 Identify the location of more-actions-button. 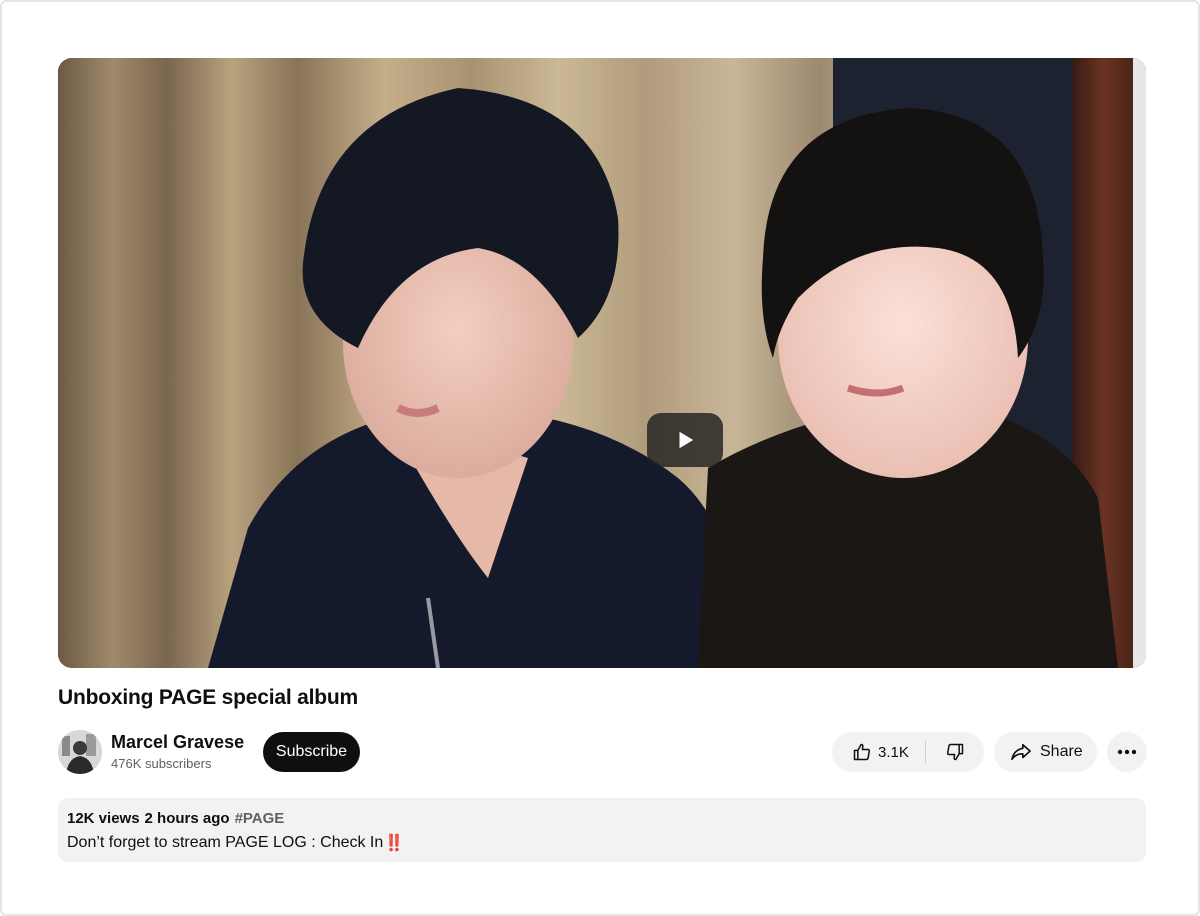
(1127, 752).